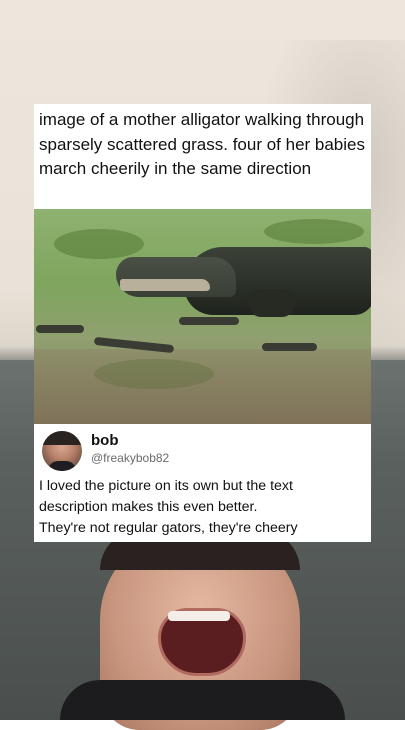 The height and width of the screenshot is (730, 405). I want to click on creator-teeth, so click(199, 616).